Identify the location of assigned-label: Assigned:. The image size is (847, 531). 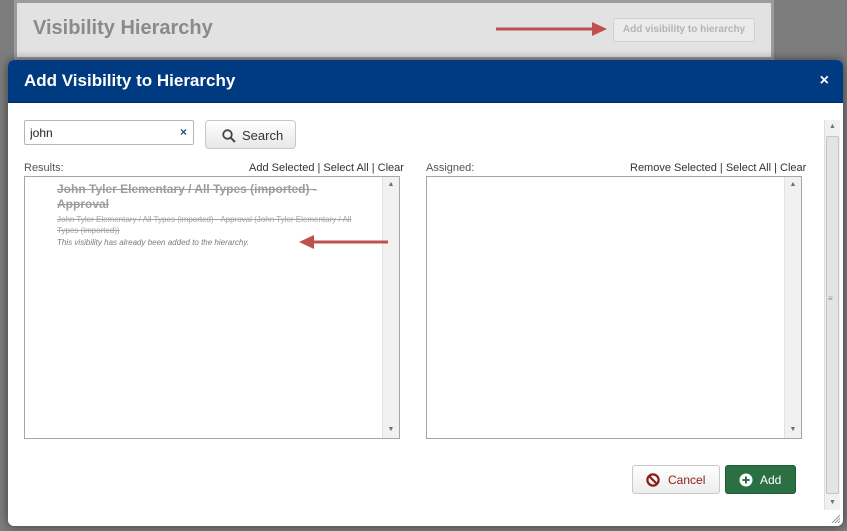
(450, 168).